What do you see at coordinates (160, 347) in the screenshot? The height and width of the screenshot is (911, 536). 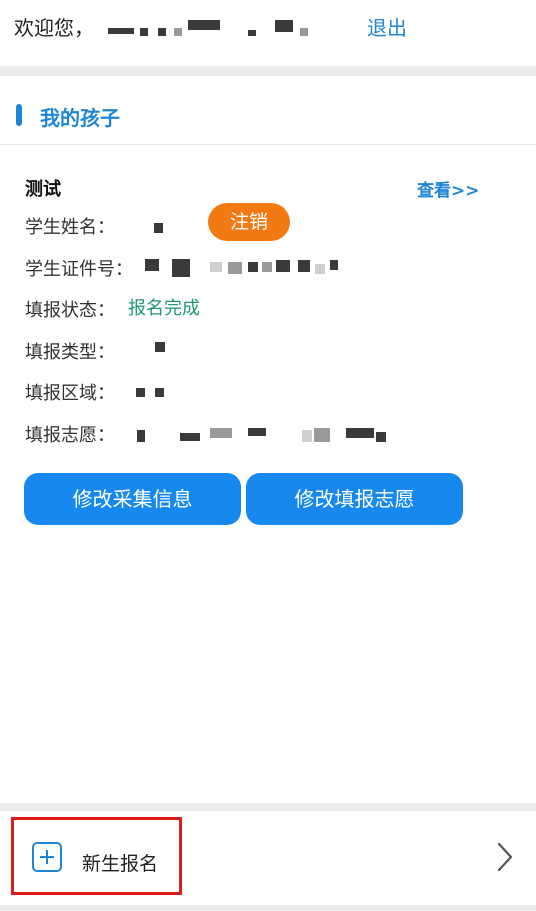 I see `redacted-type` at bounding box center [160, 347].